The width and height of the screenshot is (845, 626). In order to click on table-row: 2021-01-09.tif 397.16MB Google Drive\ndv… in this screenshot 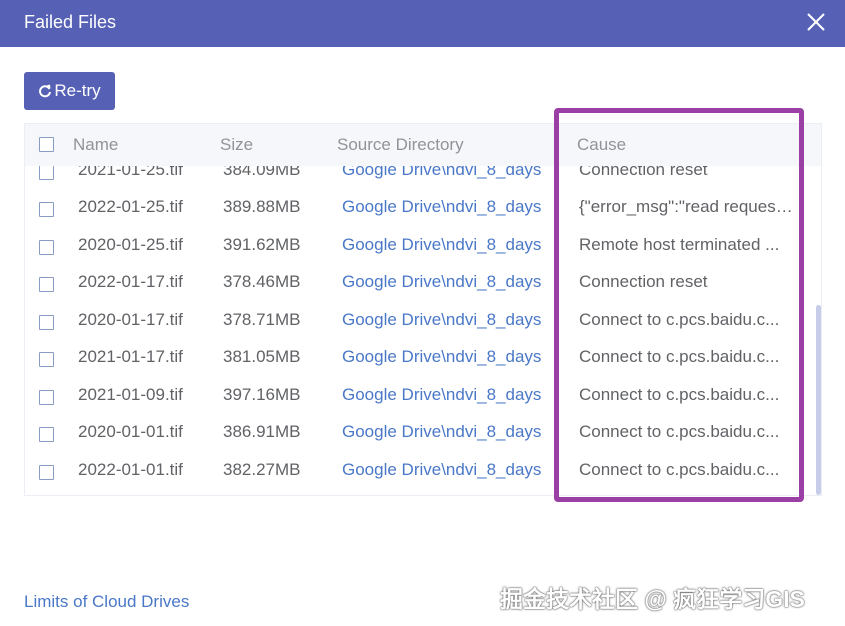, I will do `click(423, 395)`.